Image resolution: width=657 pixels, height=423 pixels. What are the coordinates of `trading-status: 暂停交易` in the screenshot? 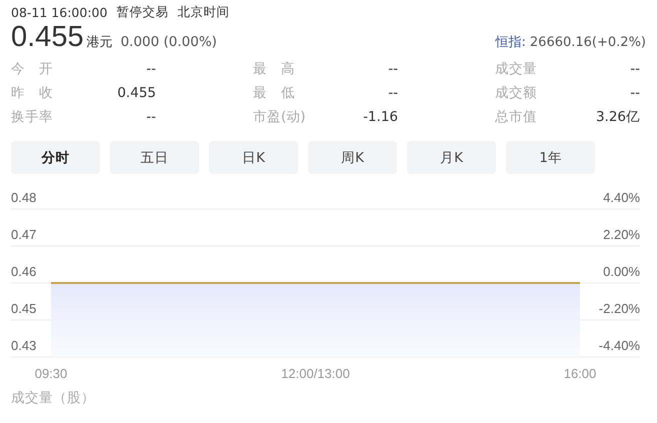 It's located at (142, 12).